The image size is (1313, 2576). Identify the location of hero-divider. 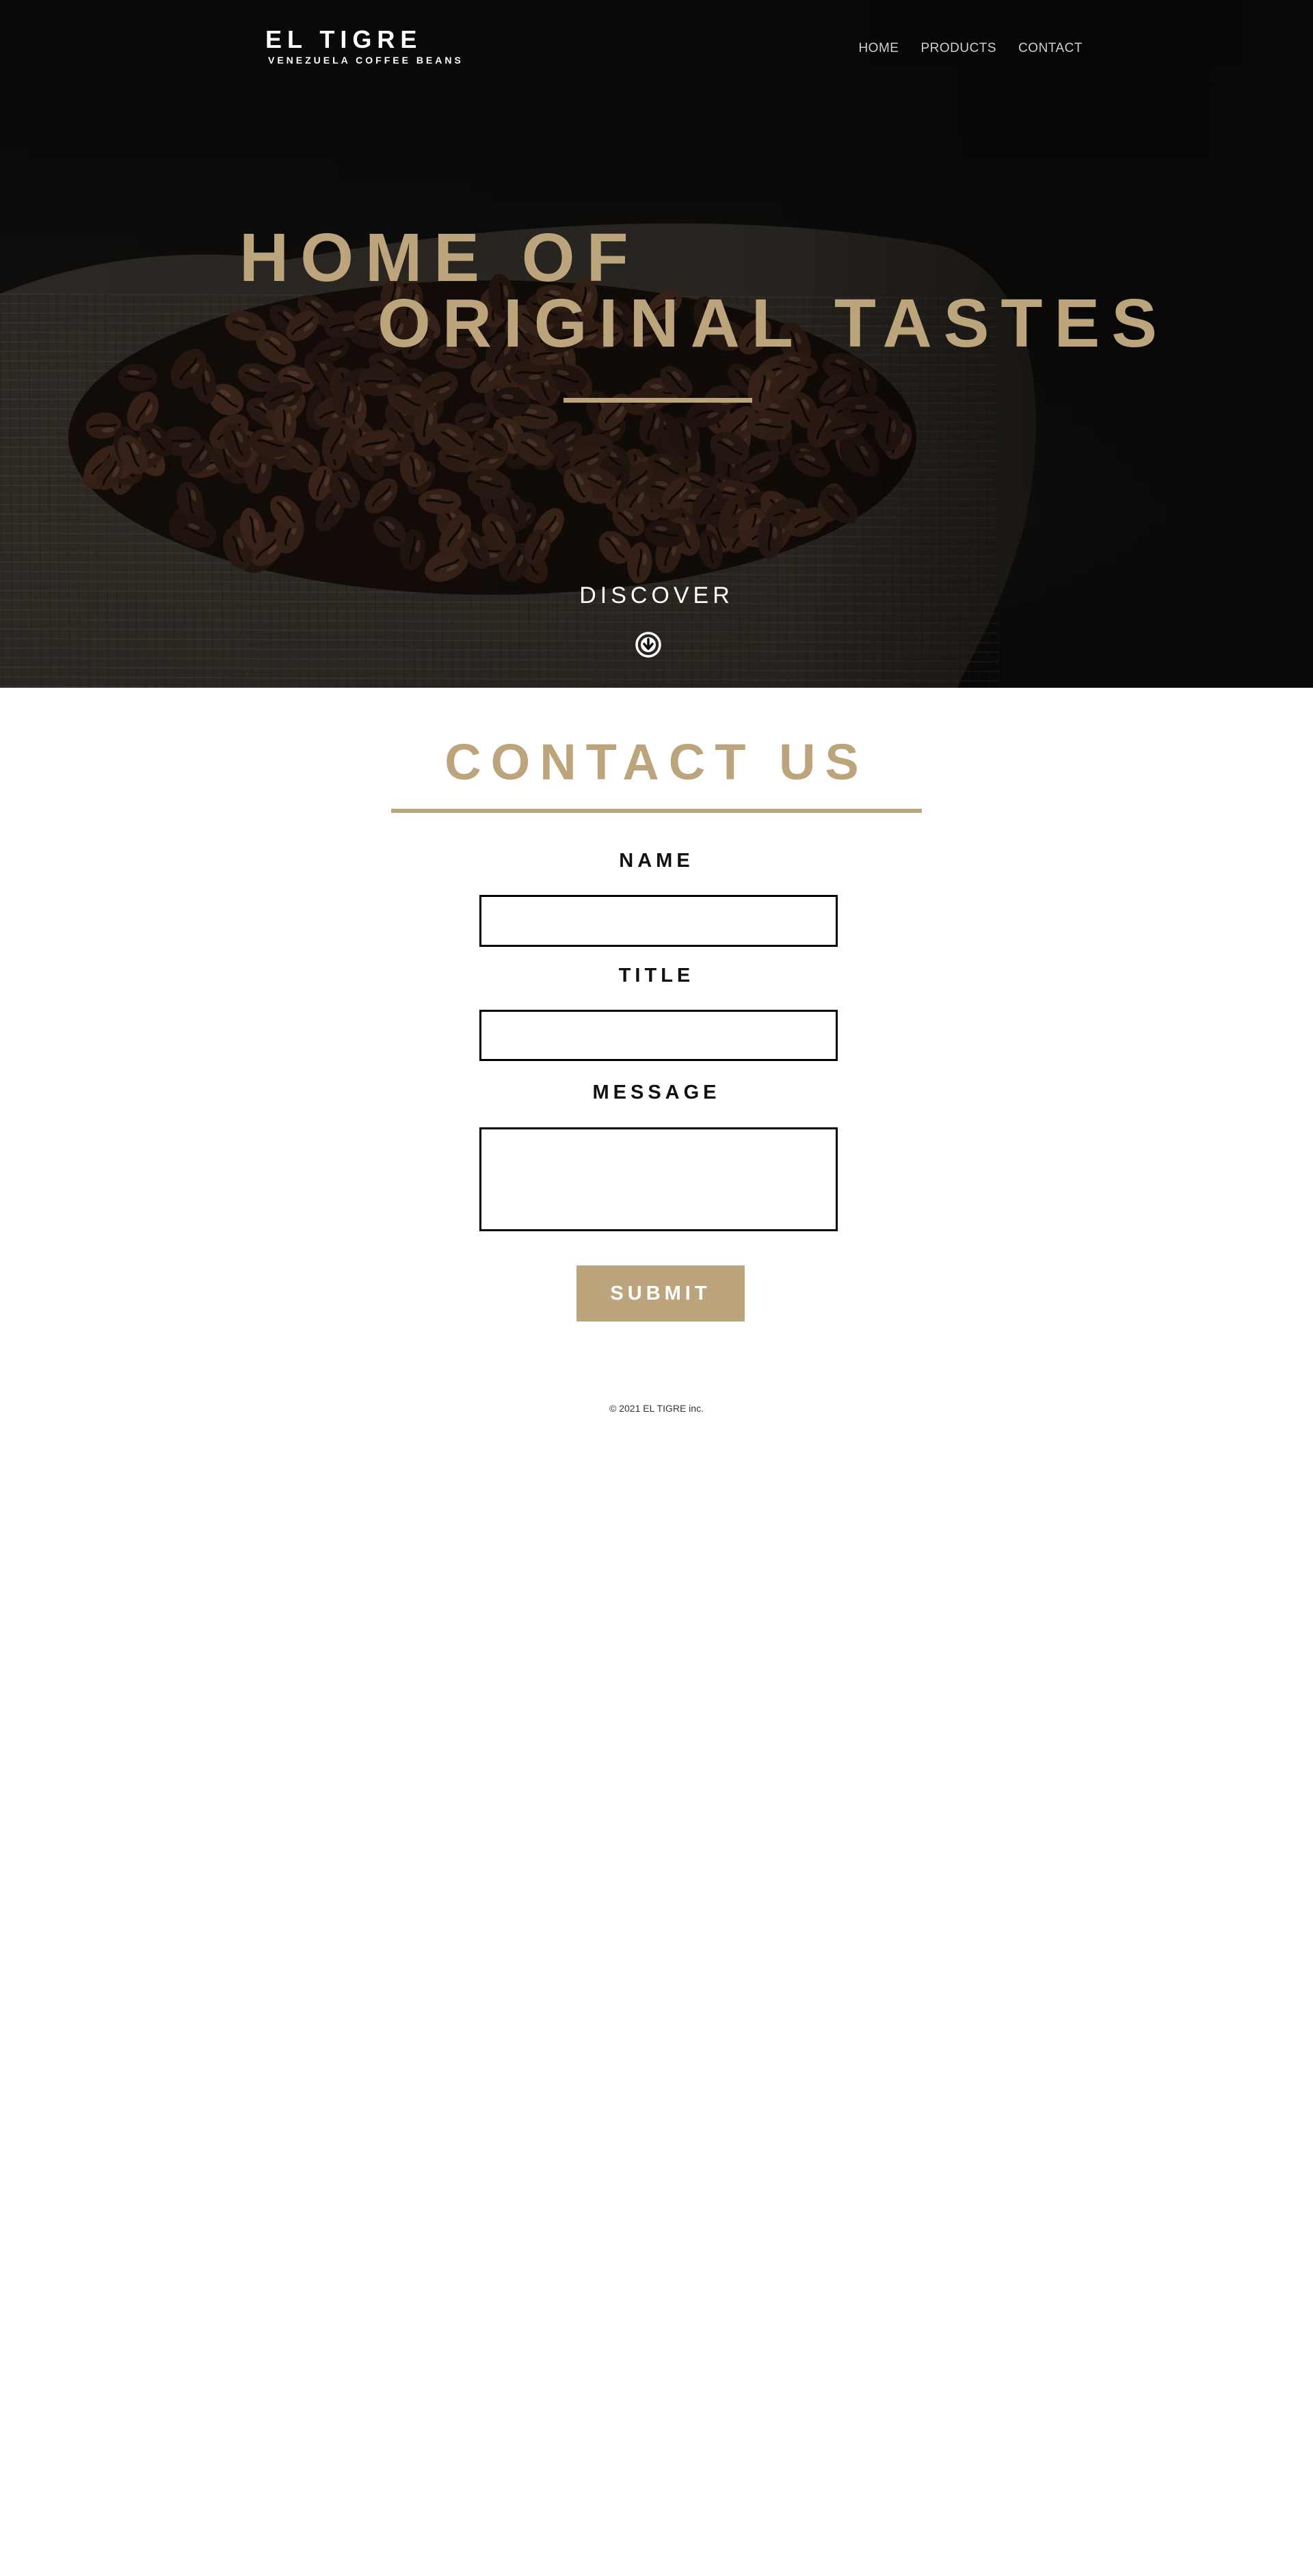
(658, 400).